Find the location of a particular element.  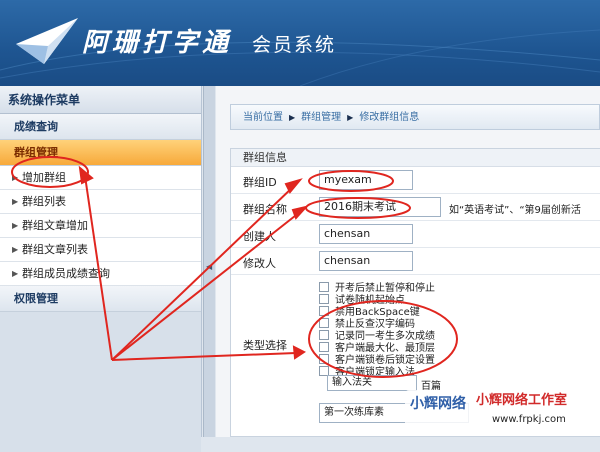

form-section-title: 群组信息 is located at coordinates (415, 158).